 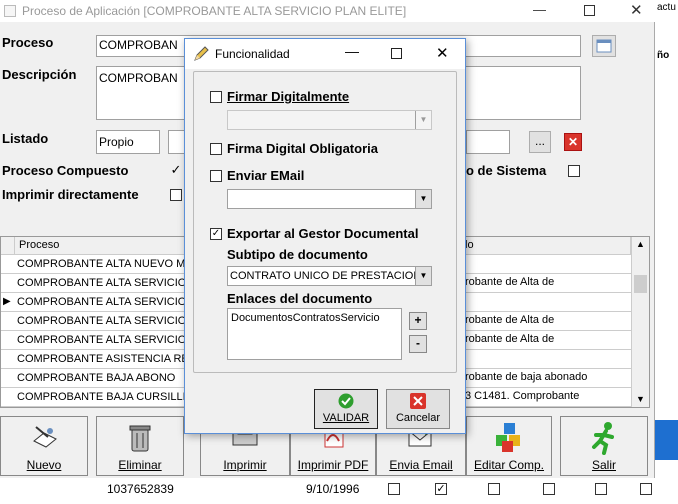 I want to click on bg-label: actu, so click(x=666, y=7).